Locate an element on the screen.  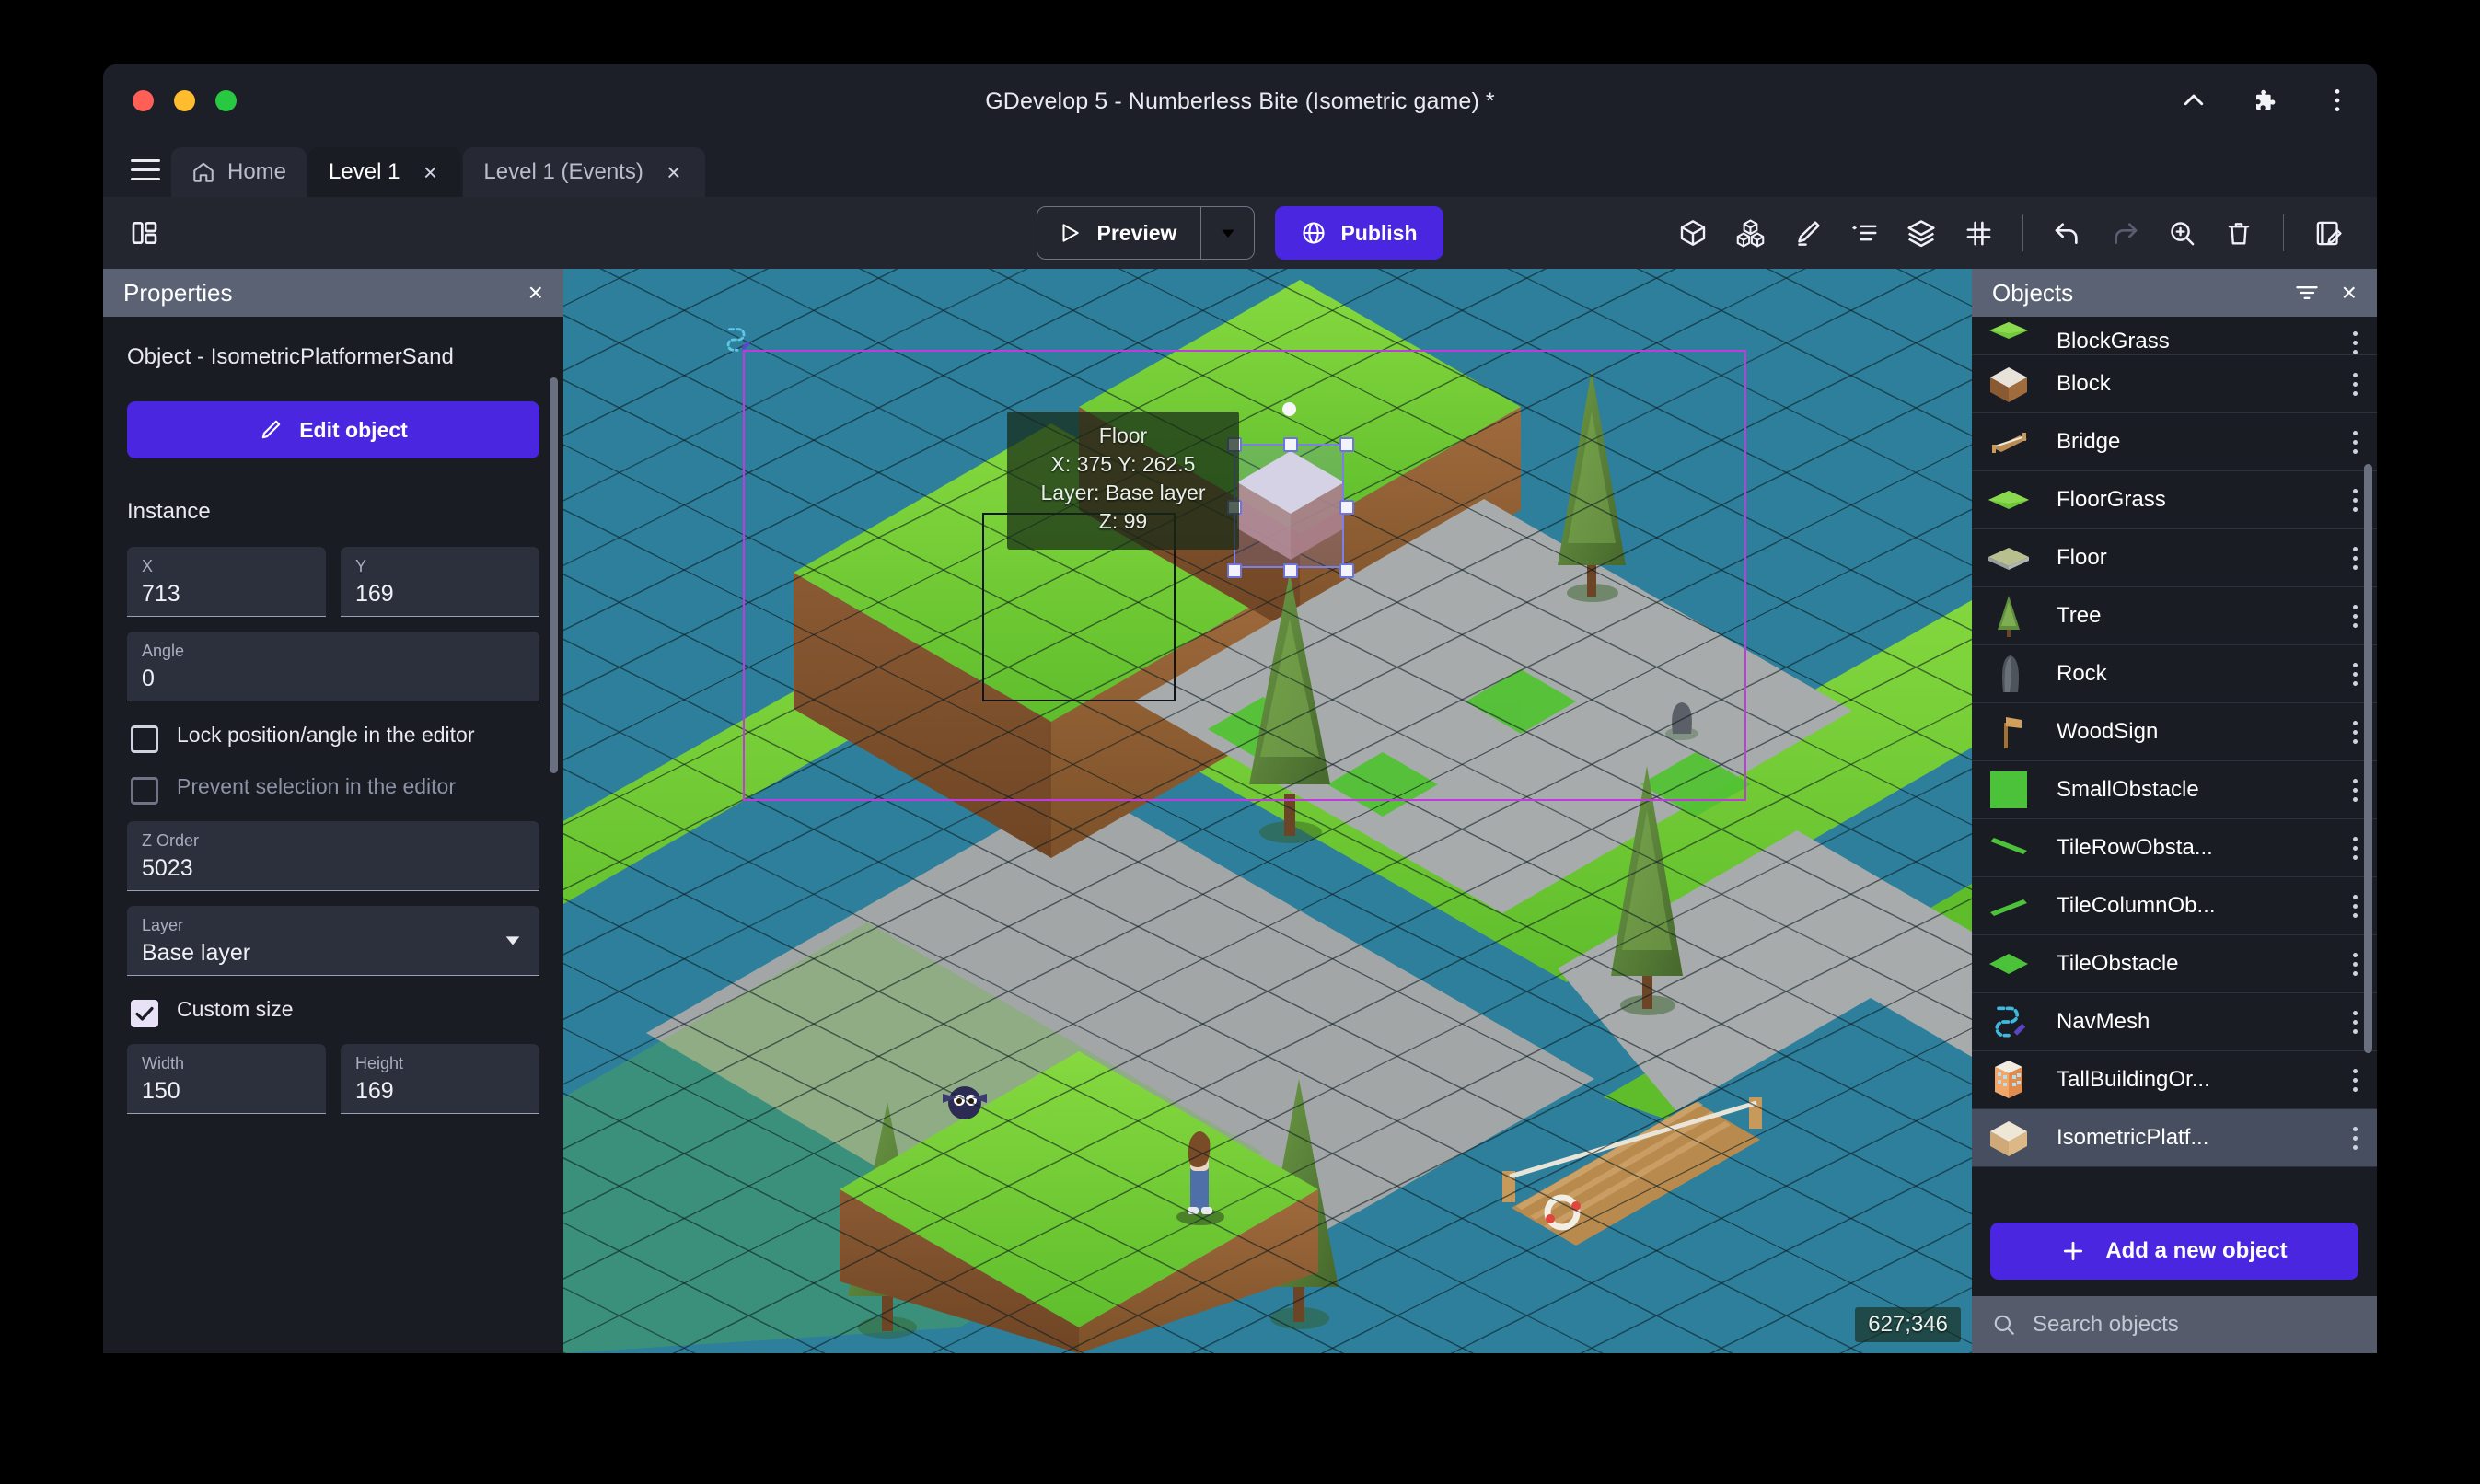
z-order-field: Z Order 5023 is located at coordinates (333, 856).